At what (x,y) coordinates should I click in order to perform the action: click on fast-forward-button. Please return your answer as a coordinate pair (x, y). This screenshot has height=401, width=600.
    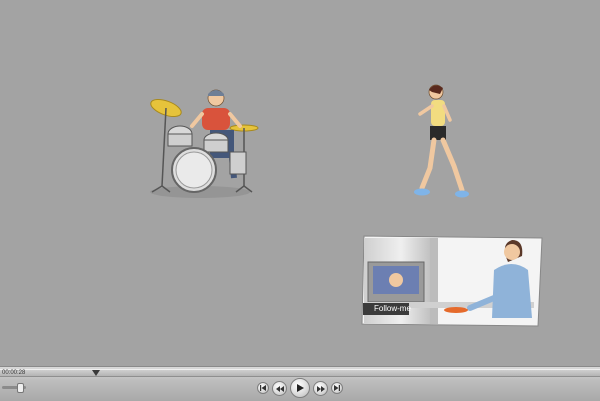
    Looking at the image, I should click on (320, 388).